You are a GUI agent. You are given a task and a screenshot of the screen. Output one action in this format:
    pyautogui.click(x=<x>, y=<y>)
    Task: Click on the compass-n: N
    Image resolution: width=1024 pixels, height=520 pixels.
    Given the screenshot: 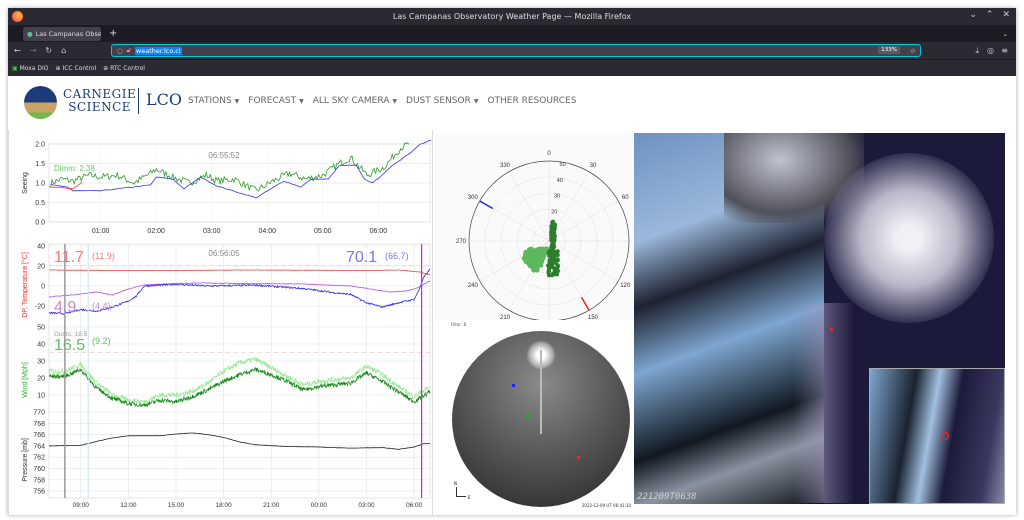 What is the action you would take?
    pyautogui.click(x=455, y=483)
    